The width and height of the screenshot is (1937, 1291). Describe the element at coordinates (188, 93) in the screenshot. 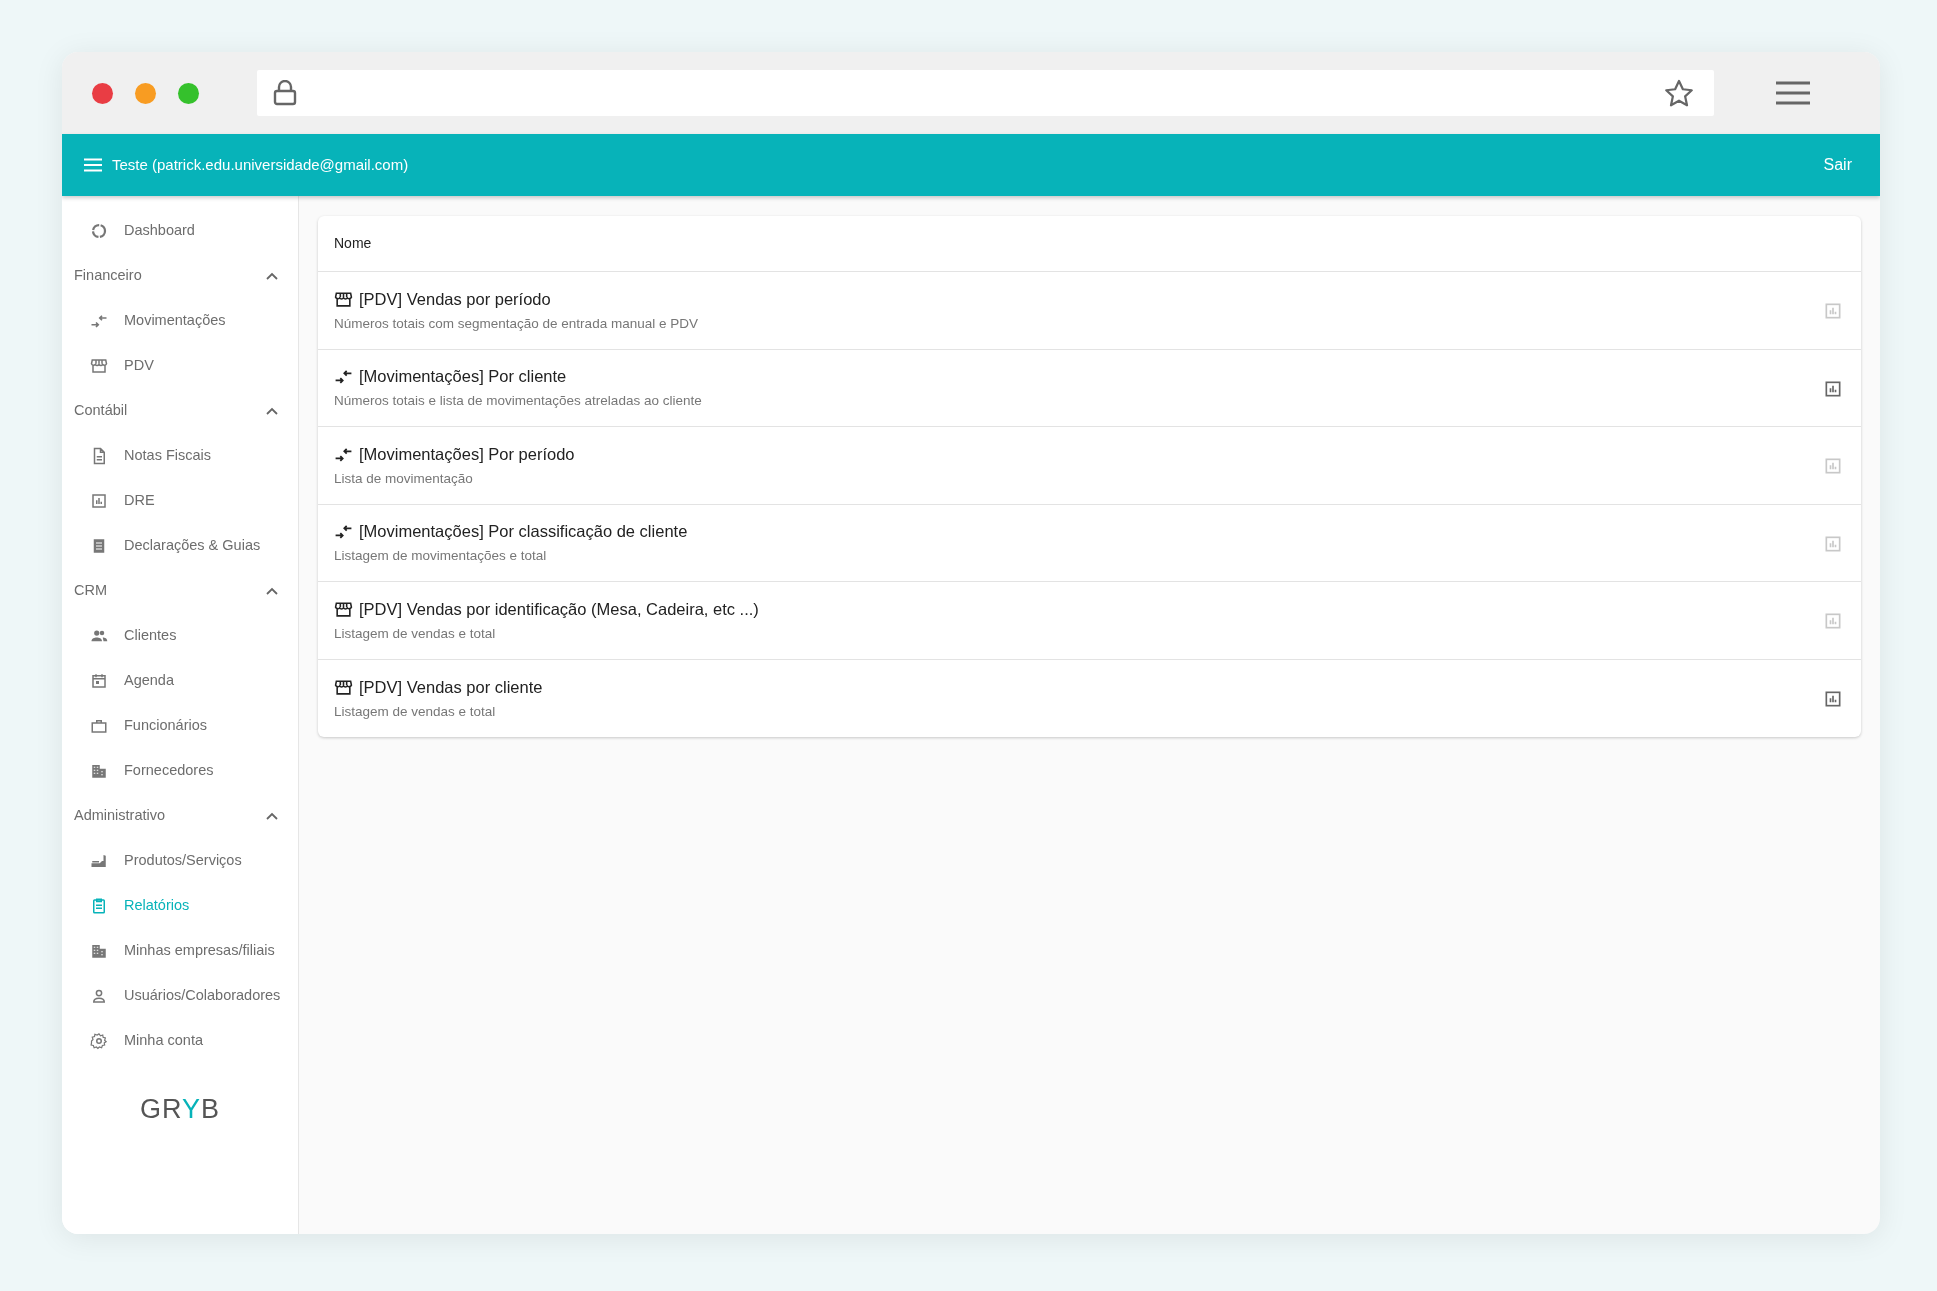

I see `maximize-window-dot` at that location.